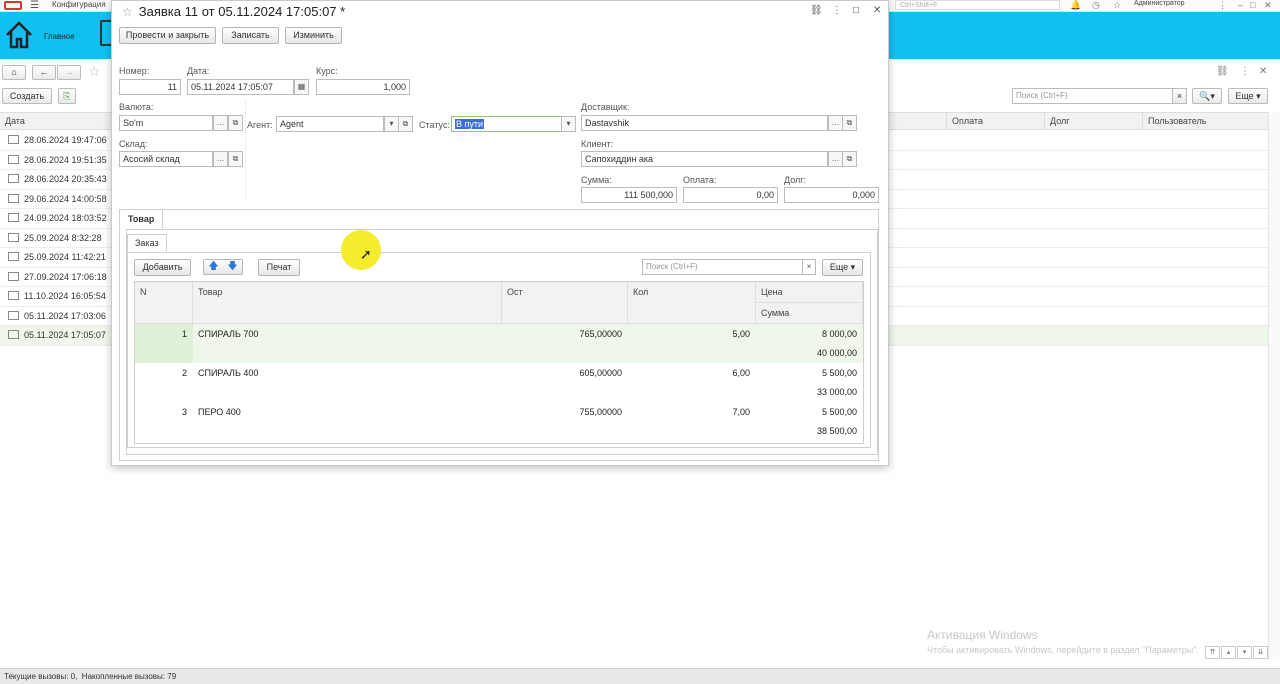 This screenshot has width=1280, height=684. I want to click on date-field: 05.11.2024 17:05:07, so click(240, 87).